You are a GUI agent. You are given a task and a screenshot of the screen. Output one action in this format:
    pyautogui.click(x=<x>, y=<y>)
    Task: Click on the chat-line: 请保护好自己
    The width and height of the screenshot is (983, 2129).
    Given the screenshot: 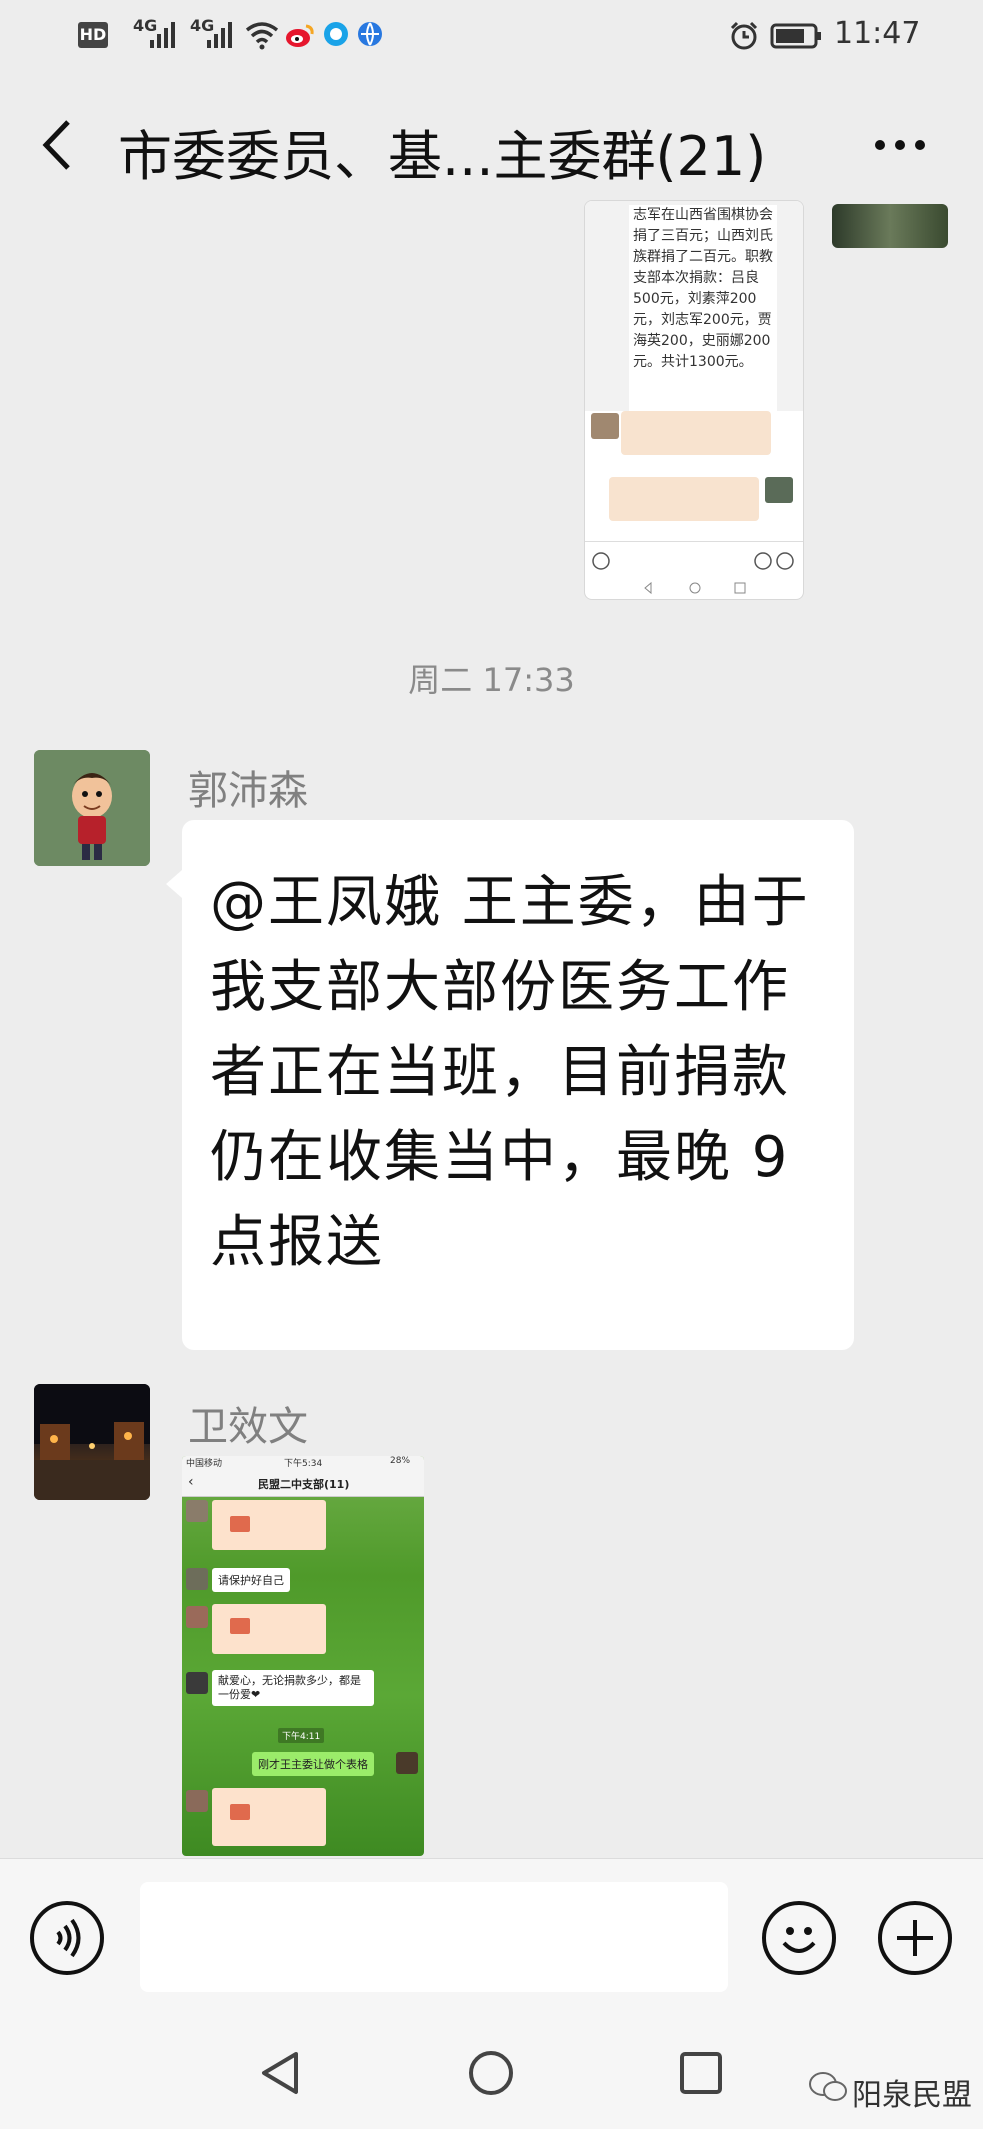 What is the action you would take?
    pyautogui.click(x=251, y=1580)
    